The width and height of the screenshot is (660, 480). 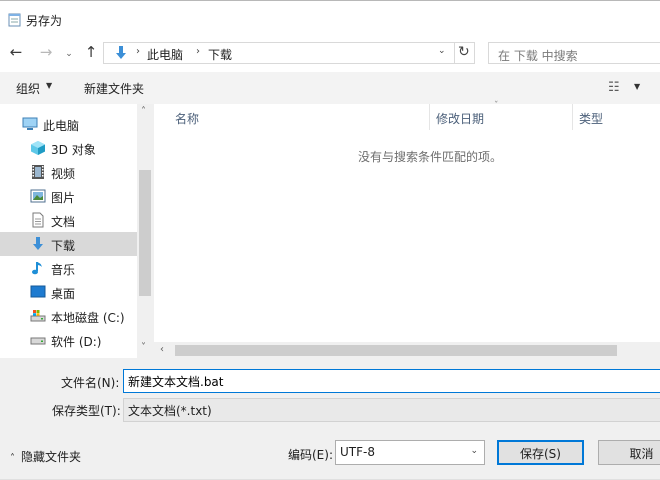 What do you see at coordinates (330, 0) in the screenshot?
I see `window-border` at bounding box center [330, 0].